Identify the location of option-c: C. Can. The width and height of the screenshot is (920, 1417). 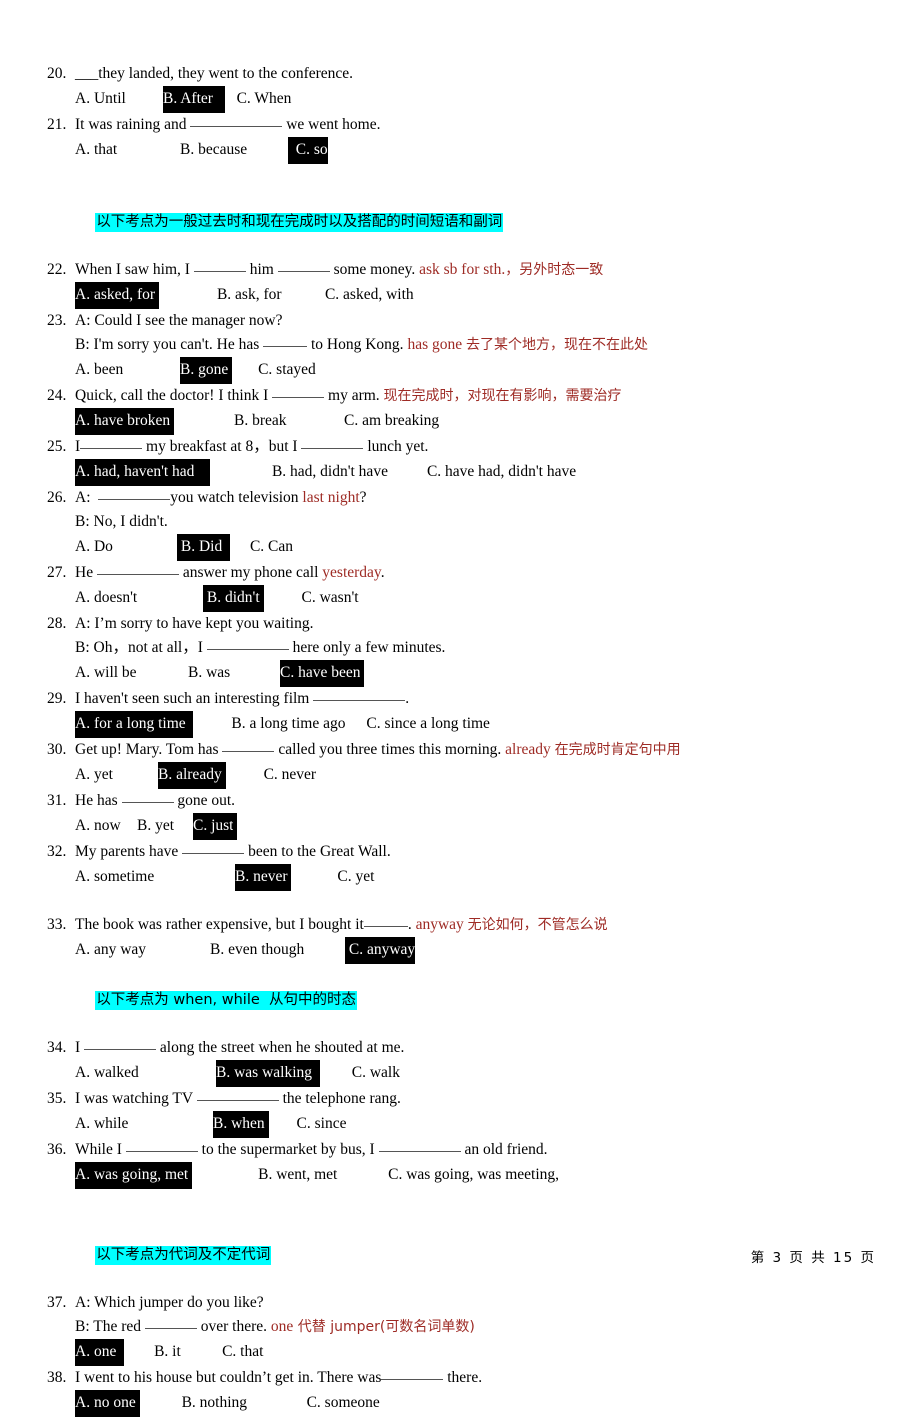
(271, 547).